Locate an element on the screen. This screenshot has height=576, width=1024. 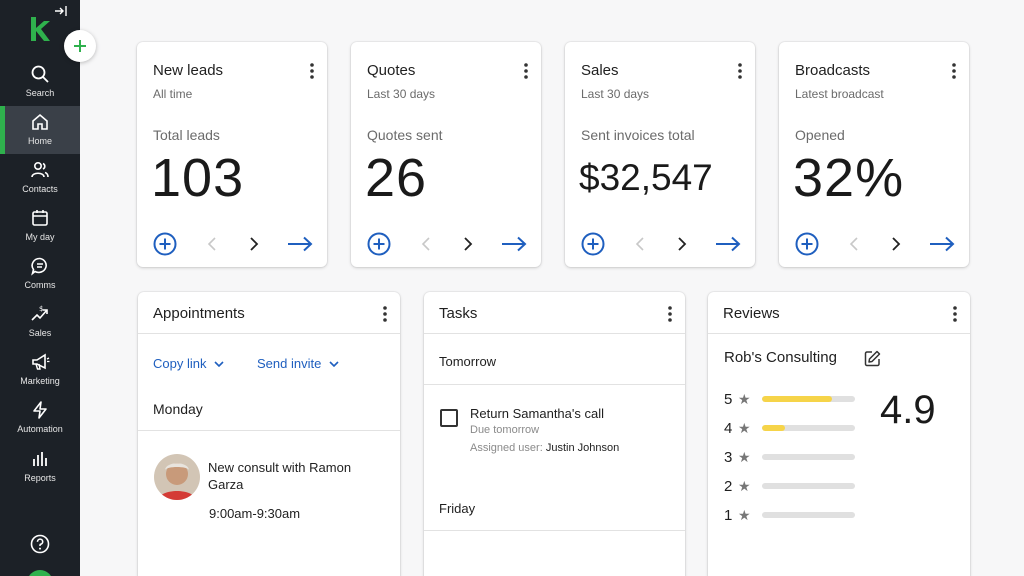
copy-link-dropdown: Copy link is located at coordinates (189, 363).